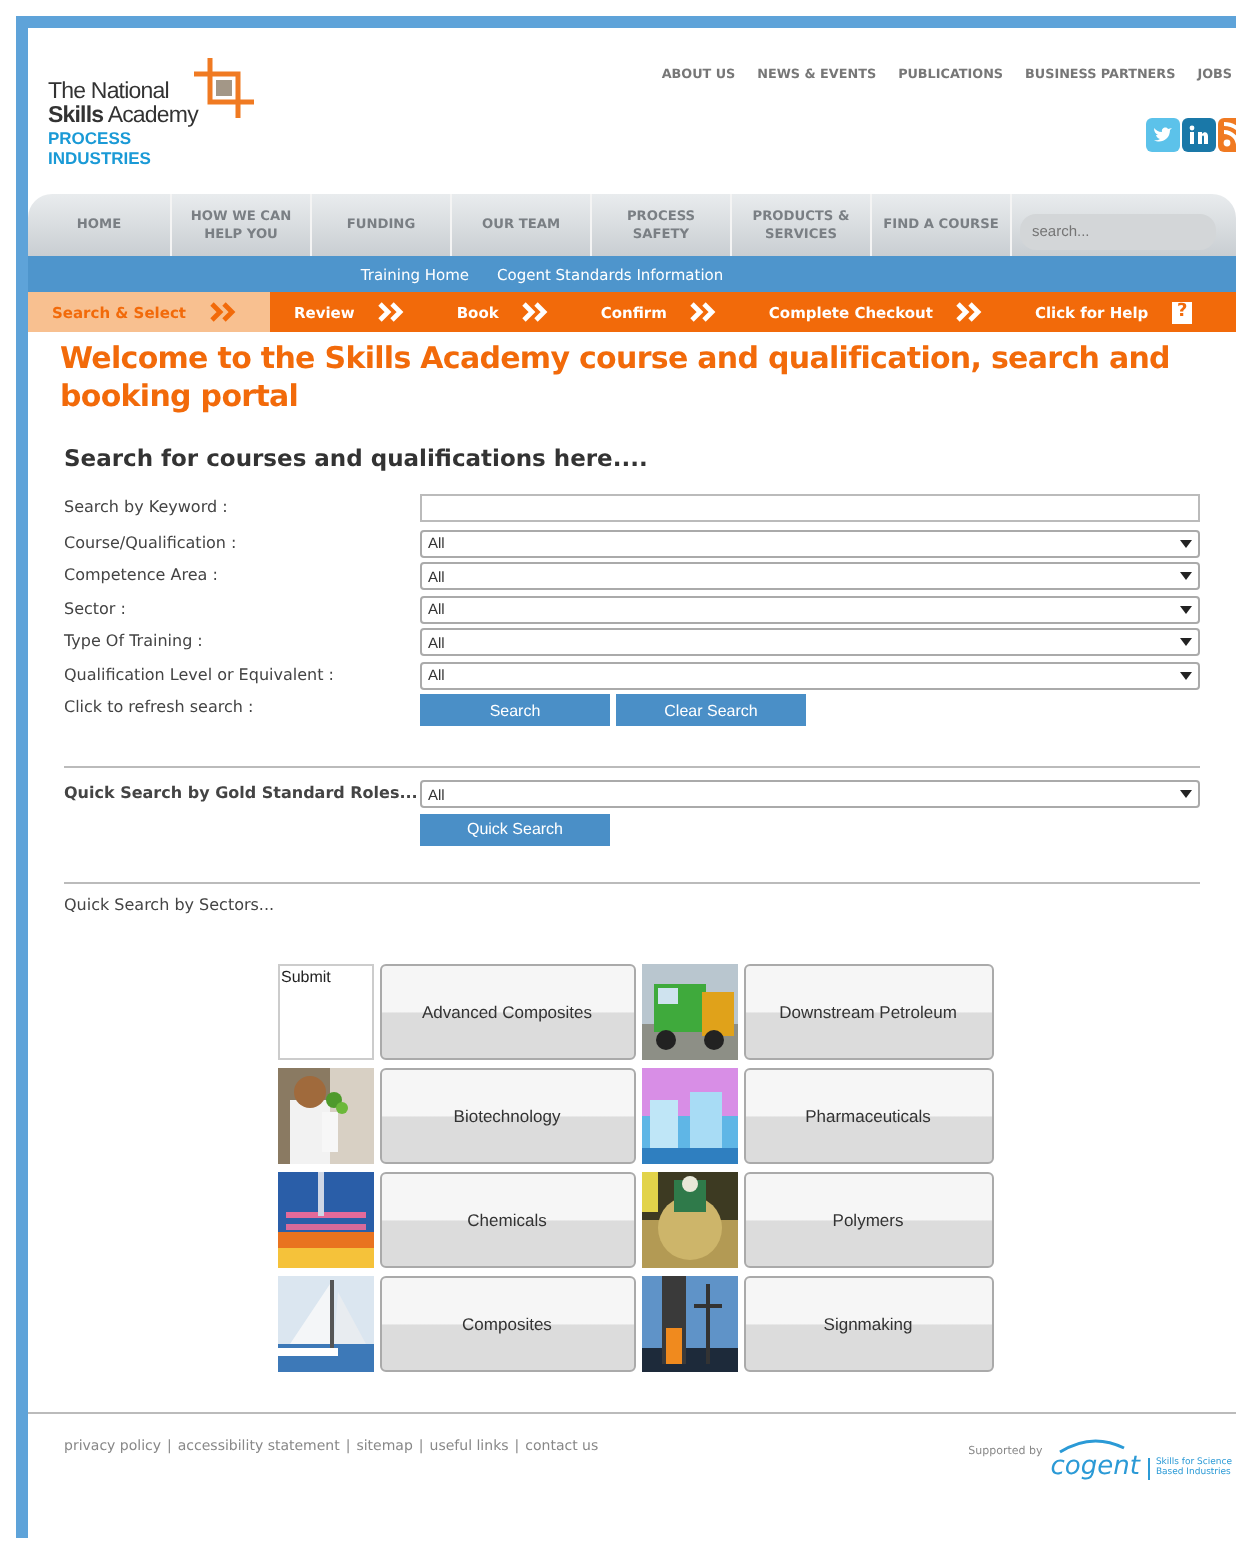 The image size is (1236, 1550). I want to click on broken-image: Submit, so click(325, 1011).